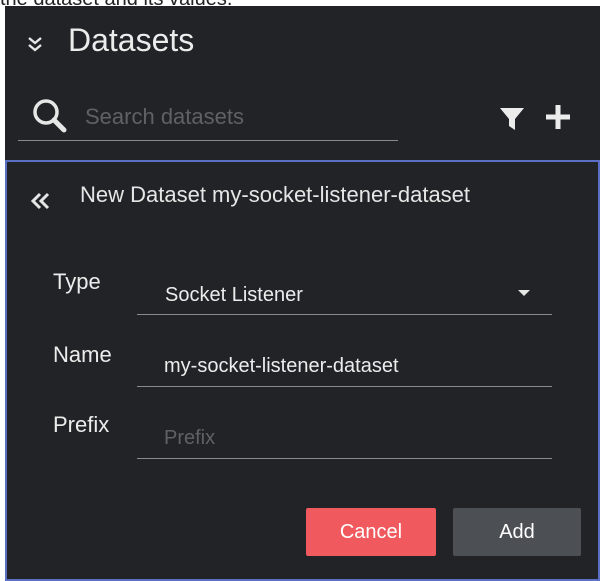 This screenshot has height=581, width=600. I want to click on type-select: Socket Listener, so click(344, 293).